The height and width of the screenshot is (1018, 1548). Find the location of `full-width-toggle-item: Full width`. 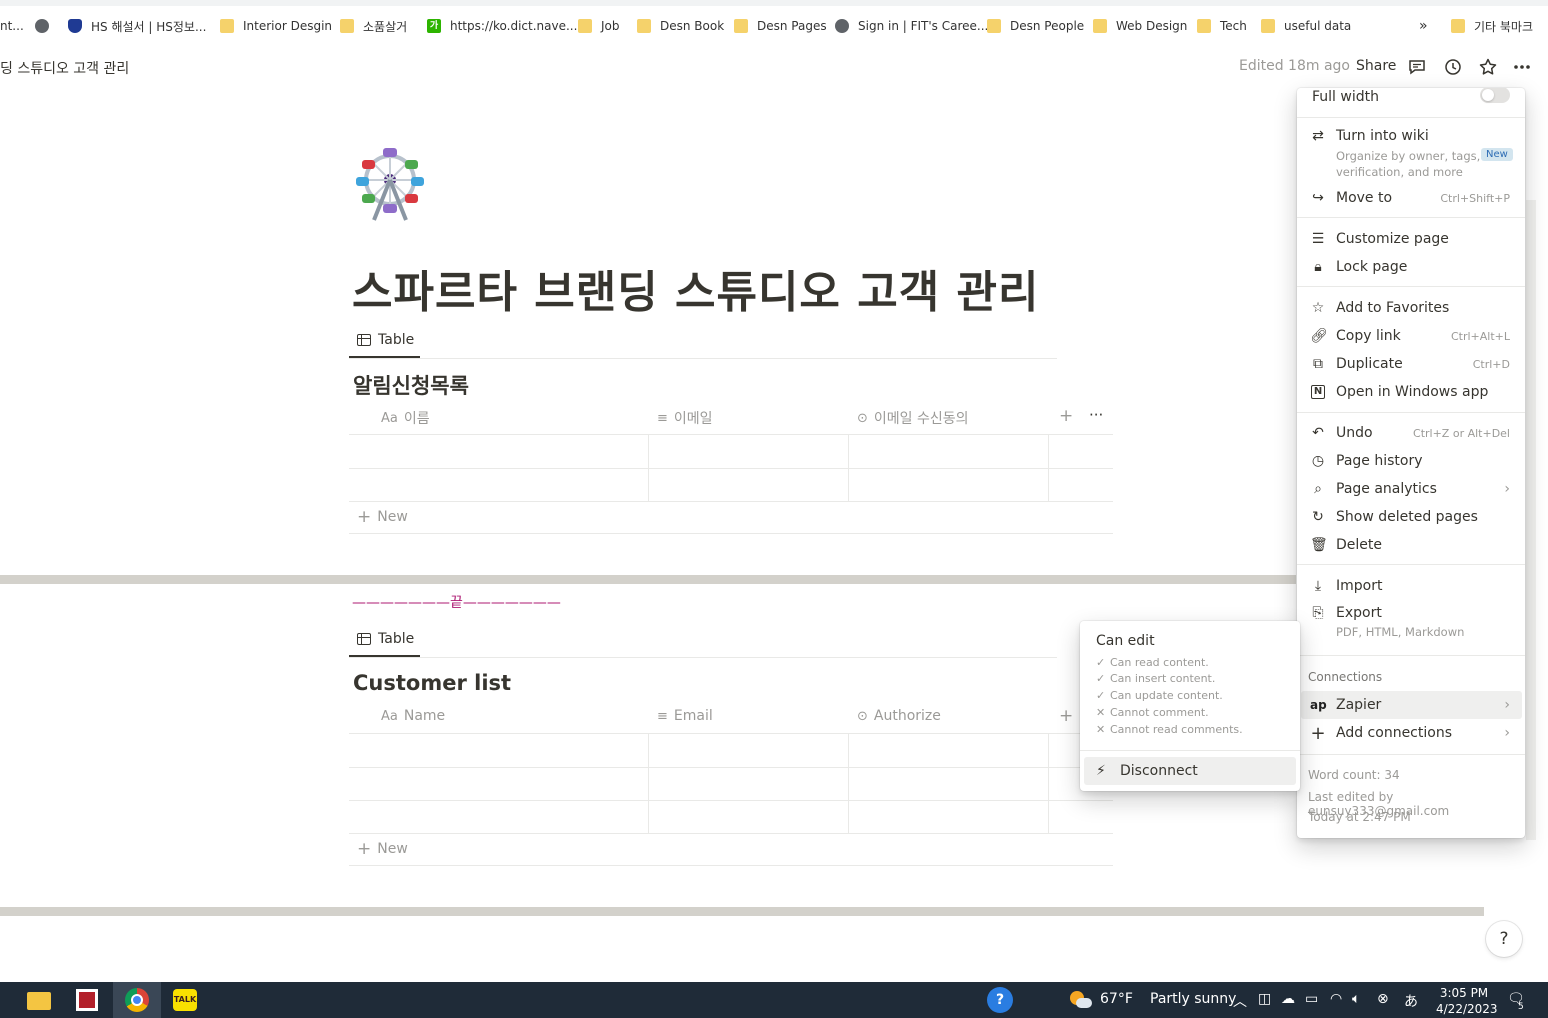

full-width-toggle-item: Full width is located at coordinates (1411, 98).